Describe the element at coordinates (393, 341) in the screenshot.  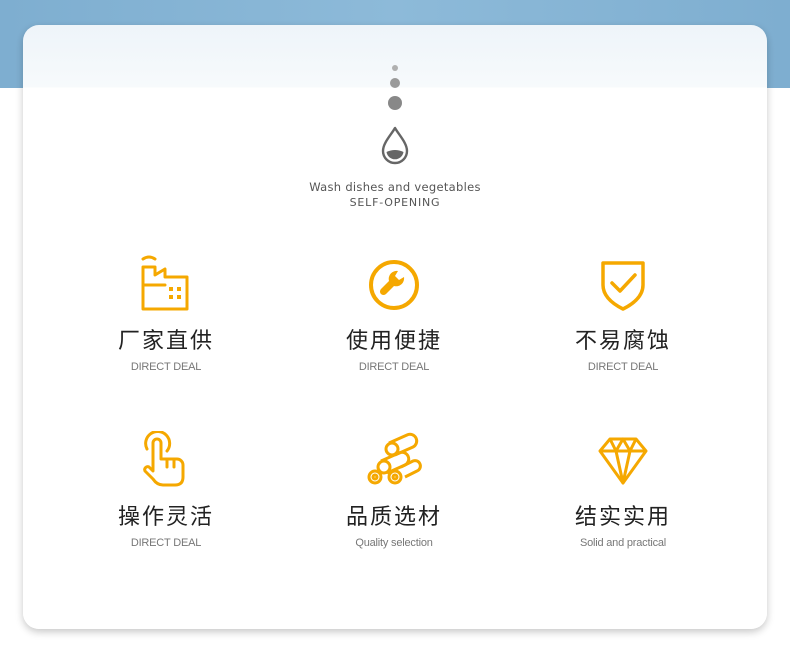
I see `feature-title: 使用便捷` at that location.